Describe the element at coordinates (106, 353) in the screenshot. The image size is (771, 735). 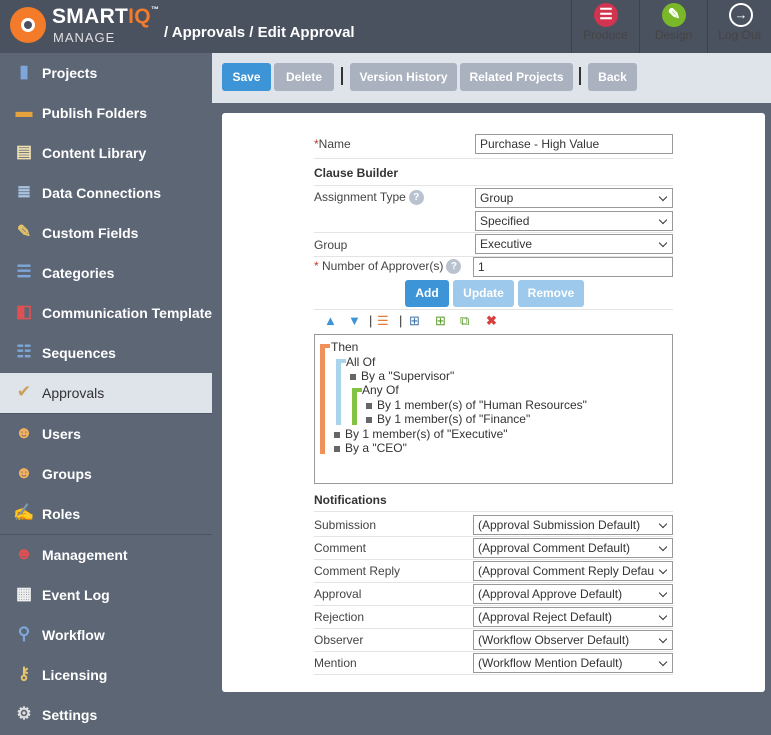
I see `sidebar-item-sequences: ☷ Sequences` at that location.